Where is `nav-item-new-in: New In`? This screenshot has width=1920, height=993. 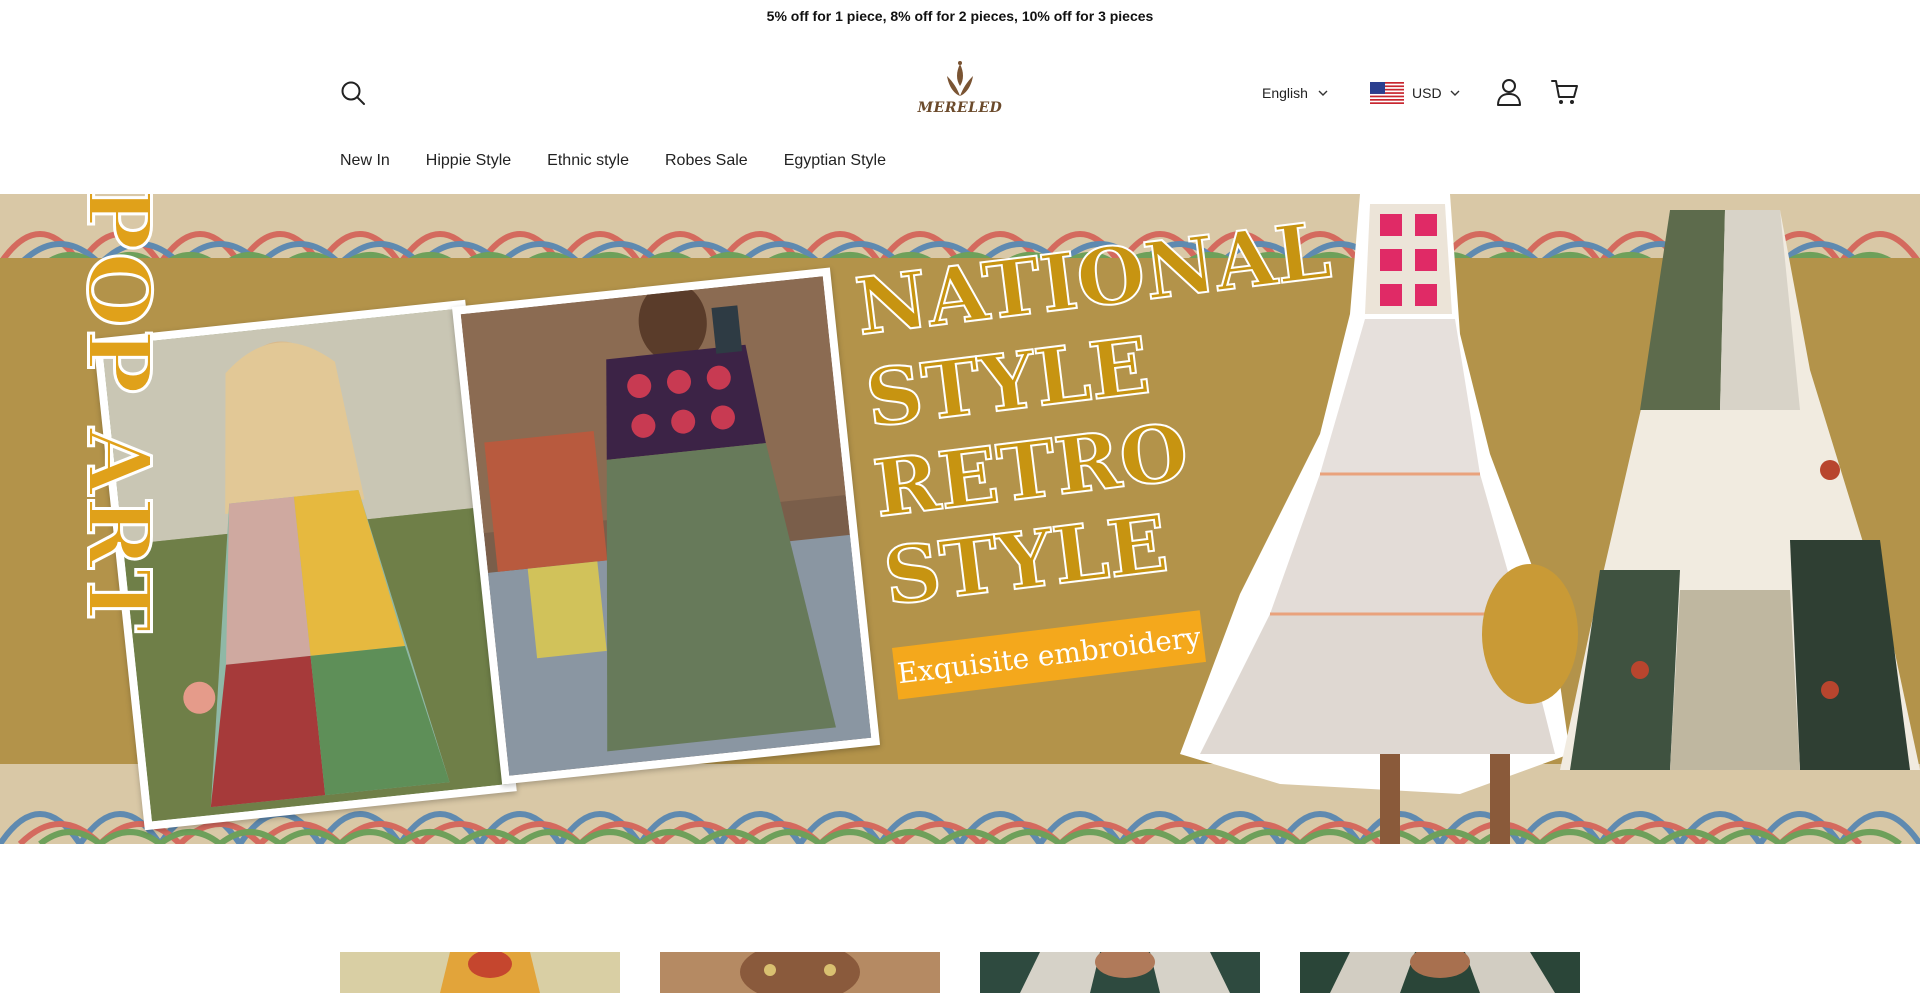
nav-item-new-in: New In is located at coordinates (365, 165).